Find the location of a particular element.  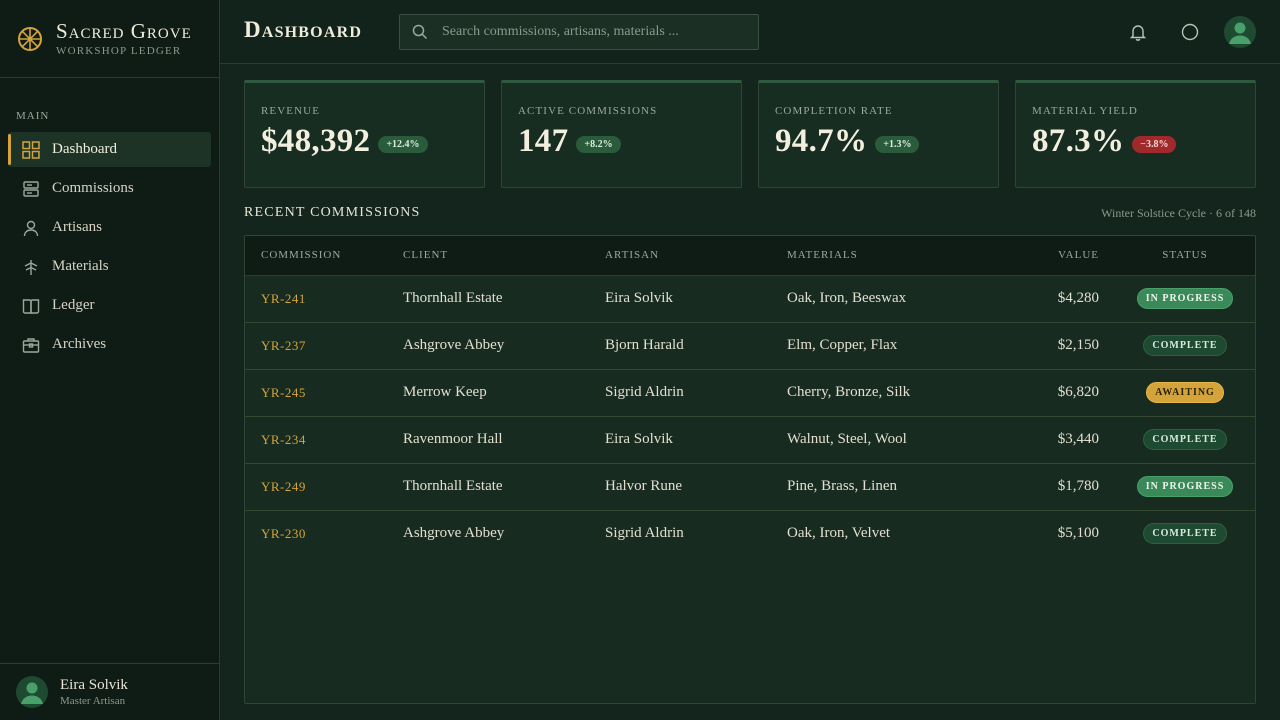

commission-id: YR-241 is located at coordinates (324, 298).